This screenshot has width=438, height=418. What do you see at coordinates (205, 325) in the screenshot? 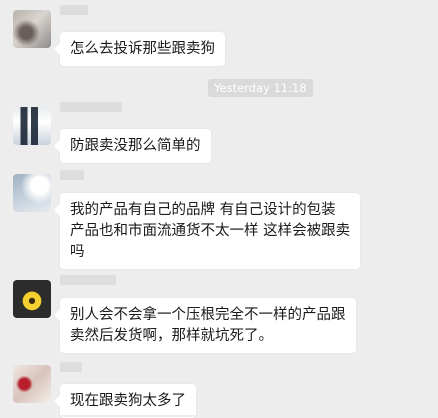
I see `message-bubble: 别人会不会拿一个压根完全不一样的产品跟 卖然后发货啊，那样就坑死了。` at bounding box center [205, 325].